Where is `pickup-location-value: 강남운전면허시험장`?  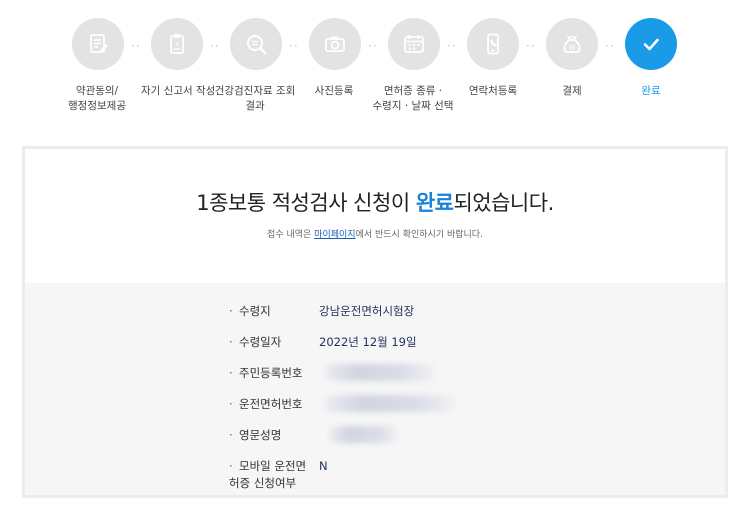 pickup-location-value: 강남운전면허시험장 is located at coordinates (367, 311).